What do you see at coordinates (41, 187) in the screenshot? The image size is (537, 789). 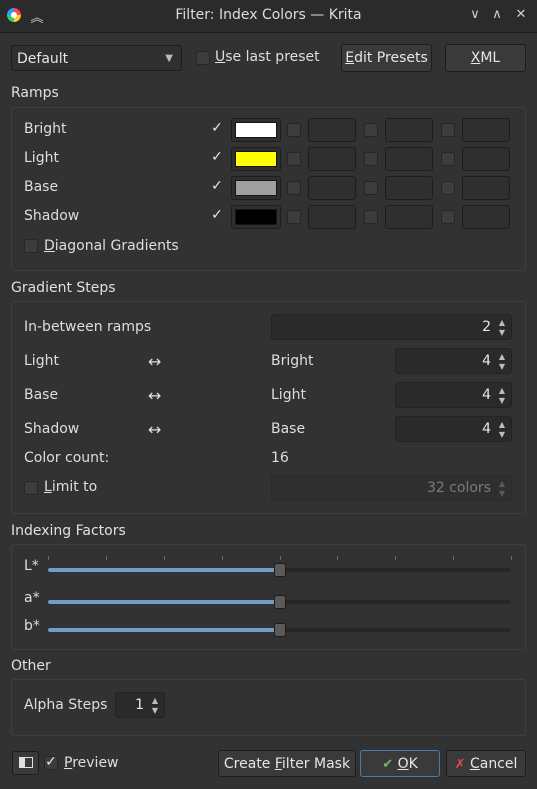 I see `ramp-label: Base` at bounding box center [41, 187].